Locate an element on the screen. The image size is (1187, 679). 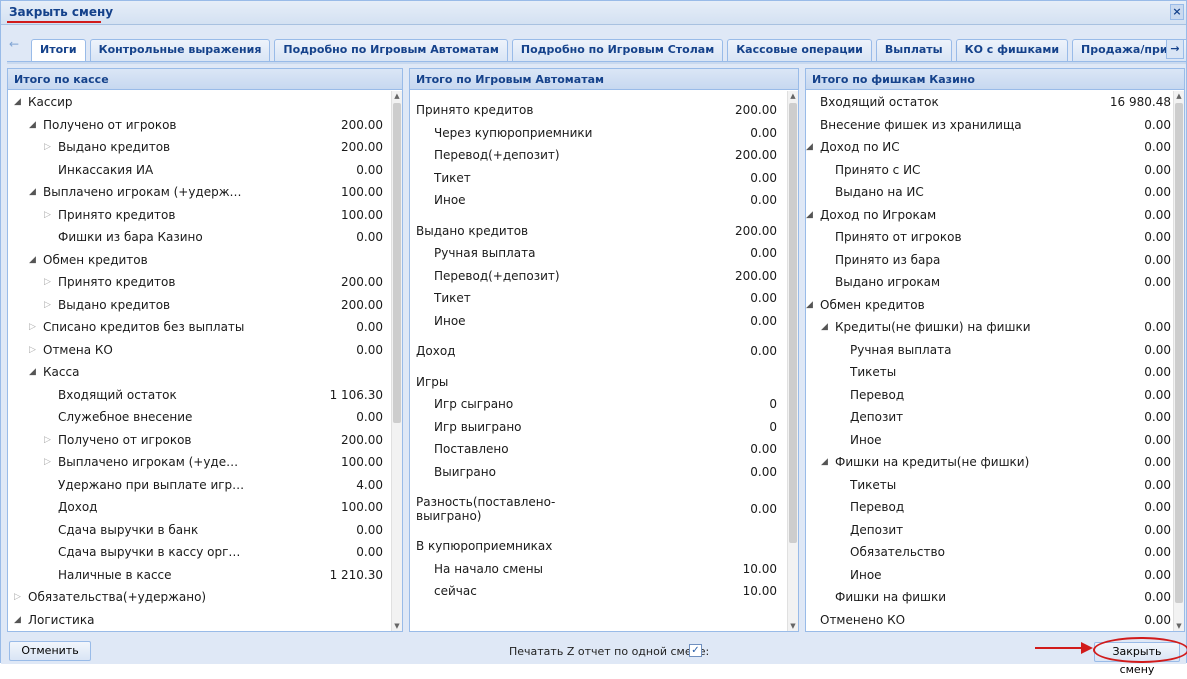
list-item: Игр выиграно 0 is located at coordinates (598, 427).